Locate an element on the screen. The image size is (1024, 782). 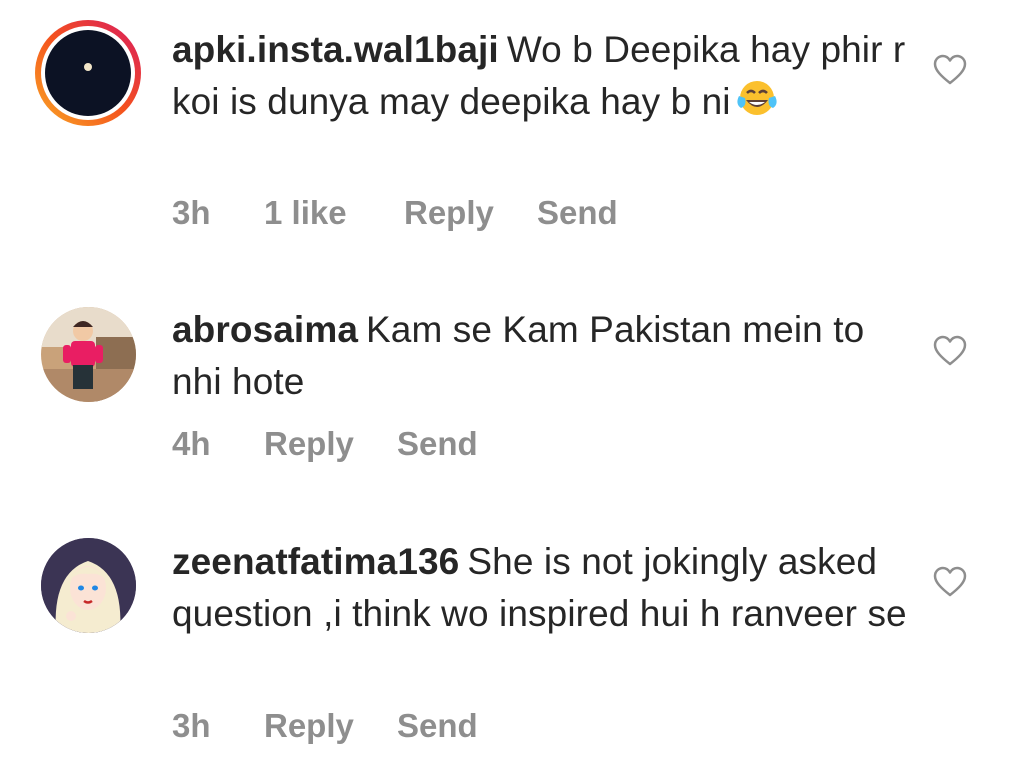
comment-meta: 4h Reply Send is located at coordinates (325, 444).